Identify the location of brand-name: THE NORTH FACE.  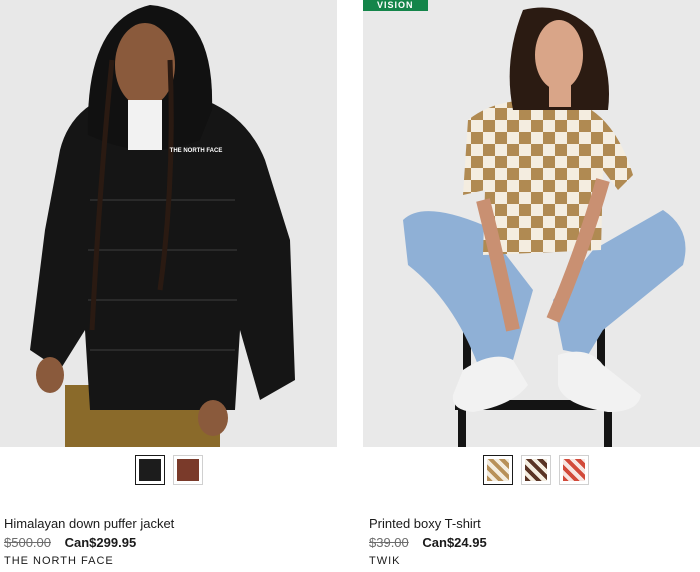
(59, 561).